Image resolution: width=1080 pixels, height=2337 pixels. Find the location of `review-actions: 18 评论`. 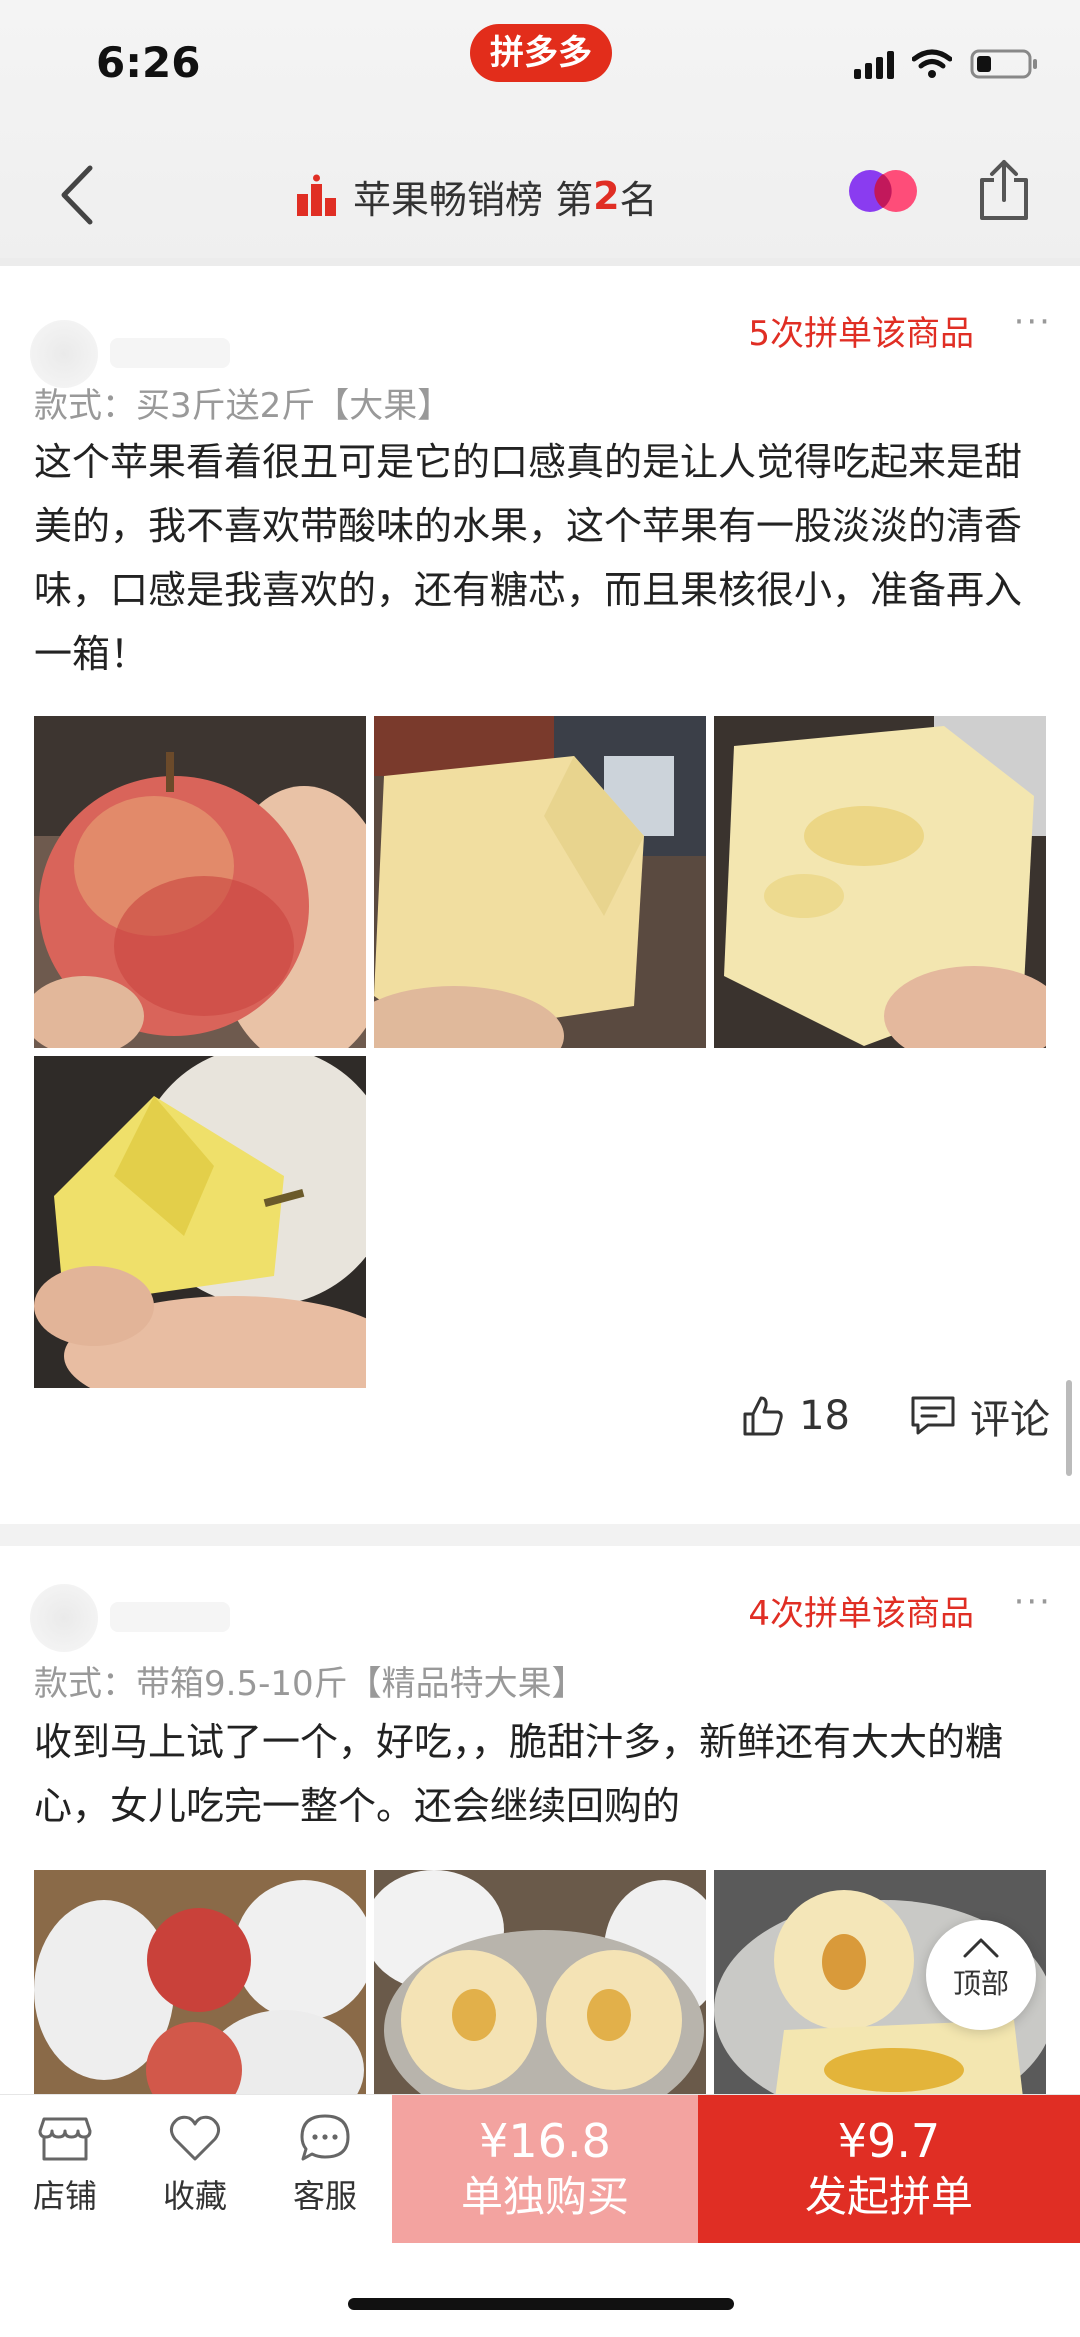

review-actions: 18 评论 is located at coordinates (895, 1416).